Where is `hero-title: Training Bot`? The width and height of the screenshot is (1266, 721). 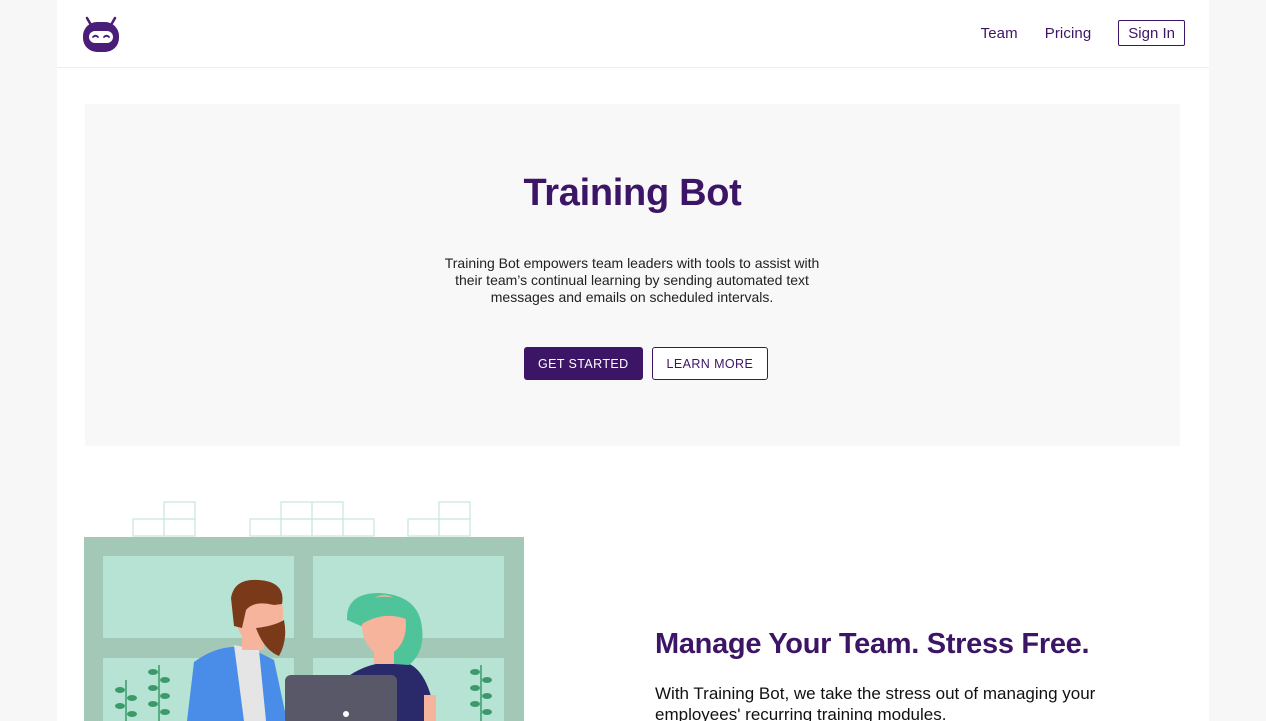 hero-title: Training Bot is located at coordinates (632, 193).